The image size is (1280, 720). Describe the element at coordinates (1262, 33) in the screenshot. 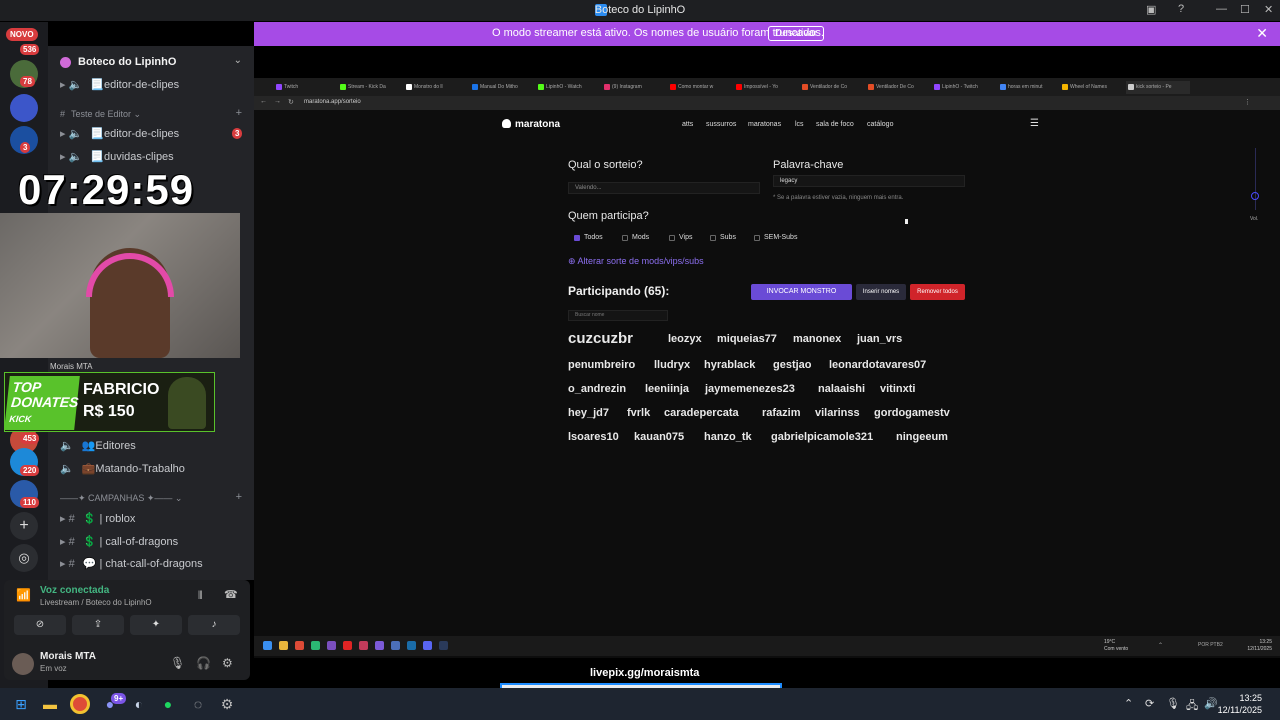

I see `close-icon: ✕` at that location.